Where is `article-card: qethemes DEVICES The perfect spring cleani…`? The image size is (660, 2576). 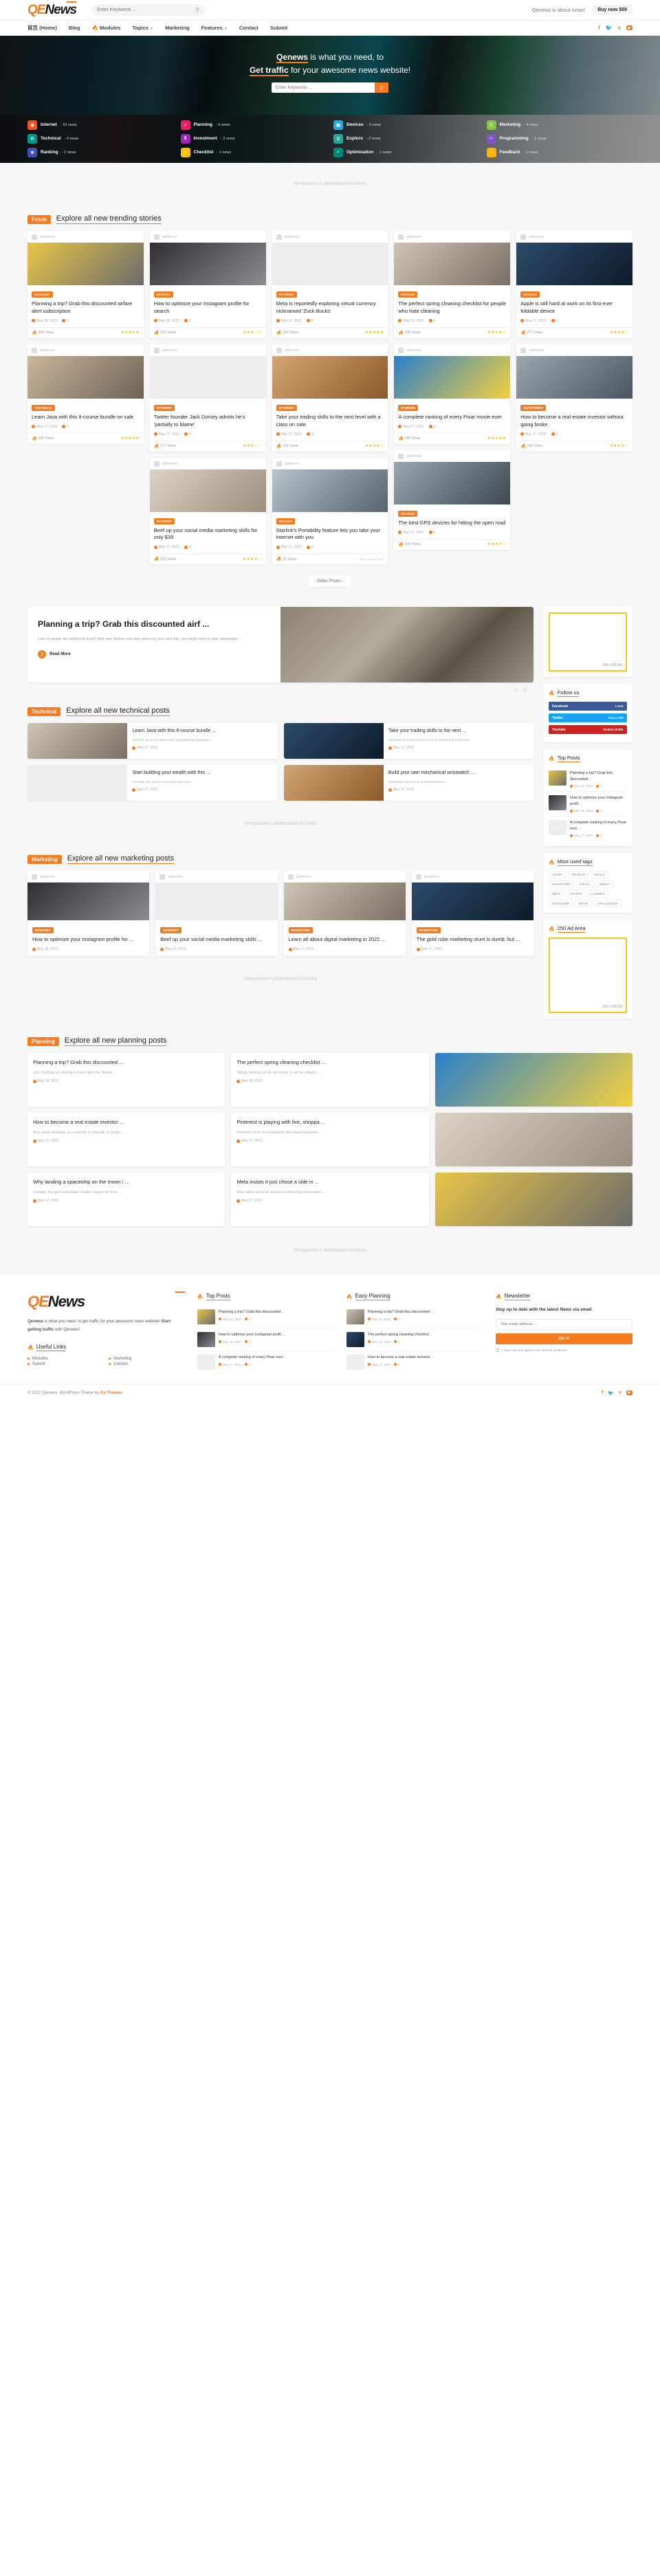
article-card: qethemes DEVICES The perfect spring cleani… is located at coordinates (453, 284).